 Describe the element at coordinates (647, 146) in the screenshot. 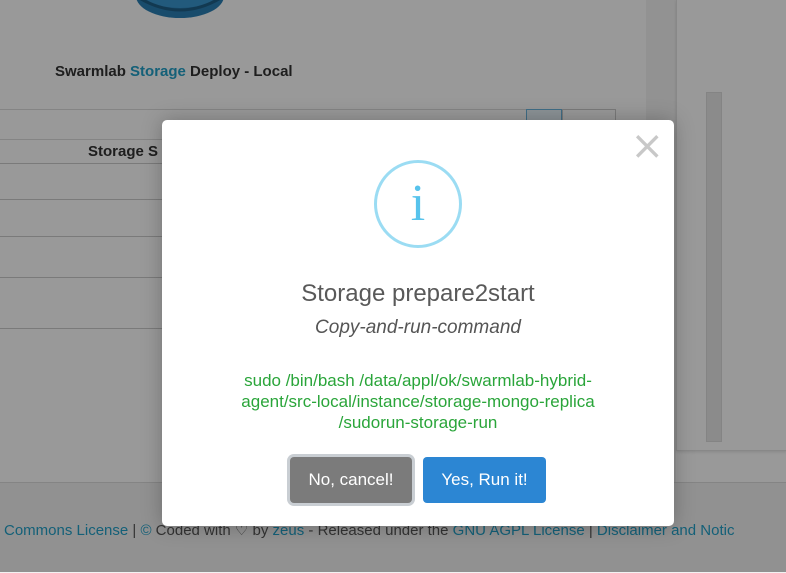

I see `close-icon: ×` at that location.